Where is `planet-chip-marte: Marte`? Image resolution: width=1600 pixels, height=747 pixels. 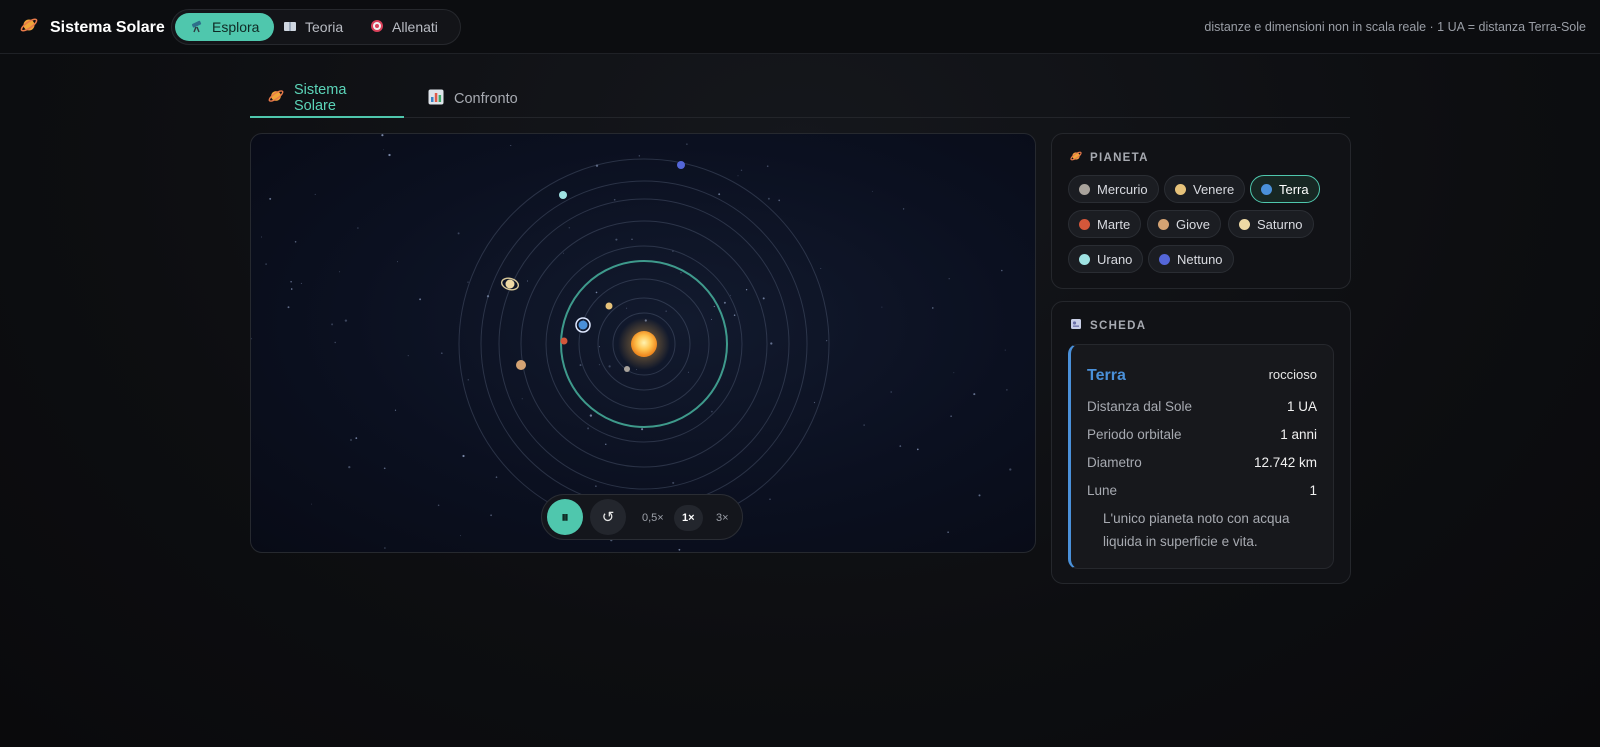 planet-chip-marte: Marte is located at coordinates (1105, 224).